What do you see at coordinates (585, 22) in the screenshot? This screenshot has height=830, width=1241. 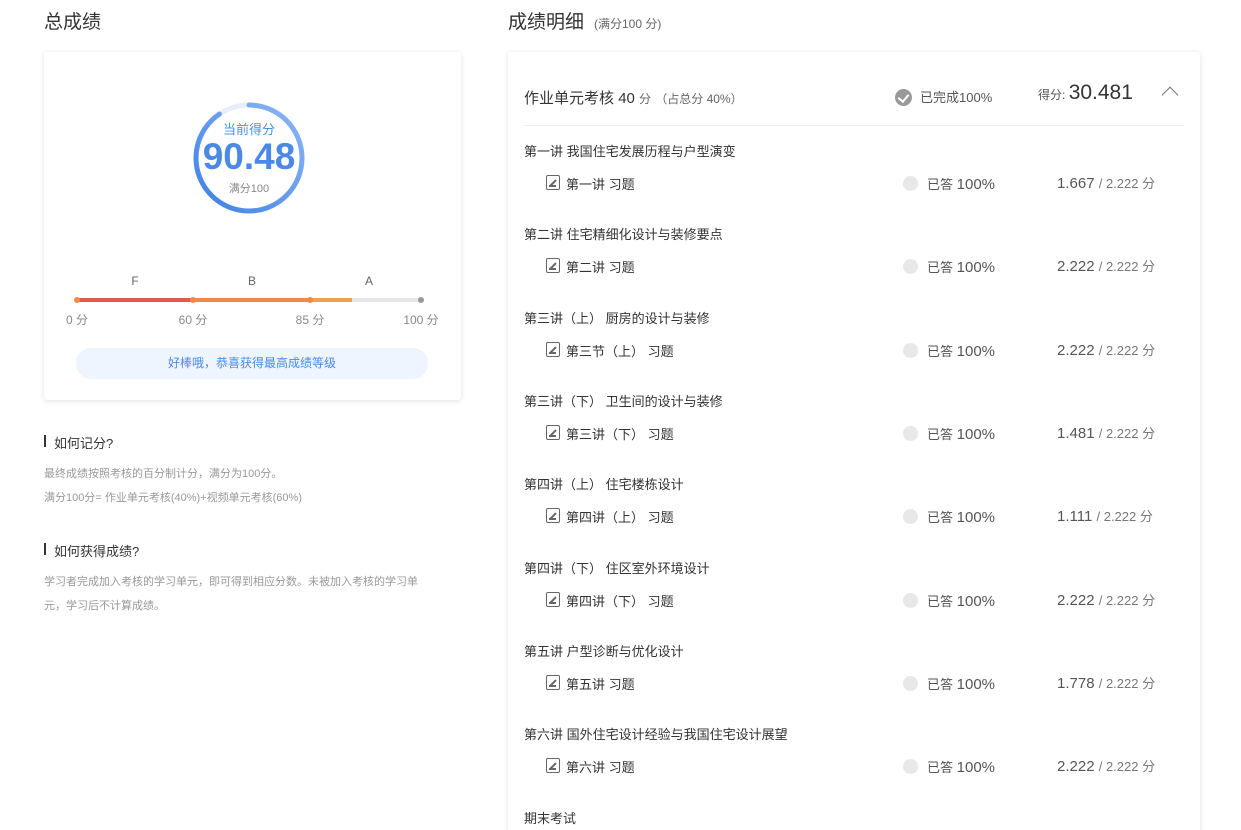 I see `detail-title: 成绩明细 (满分100 分)` at bounding box center [585, 22].